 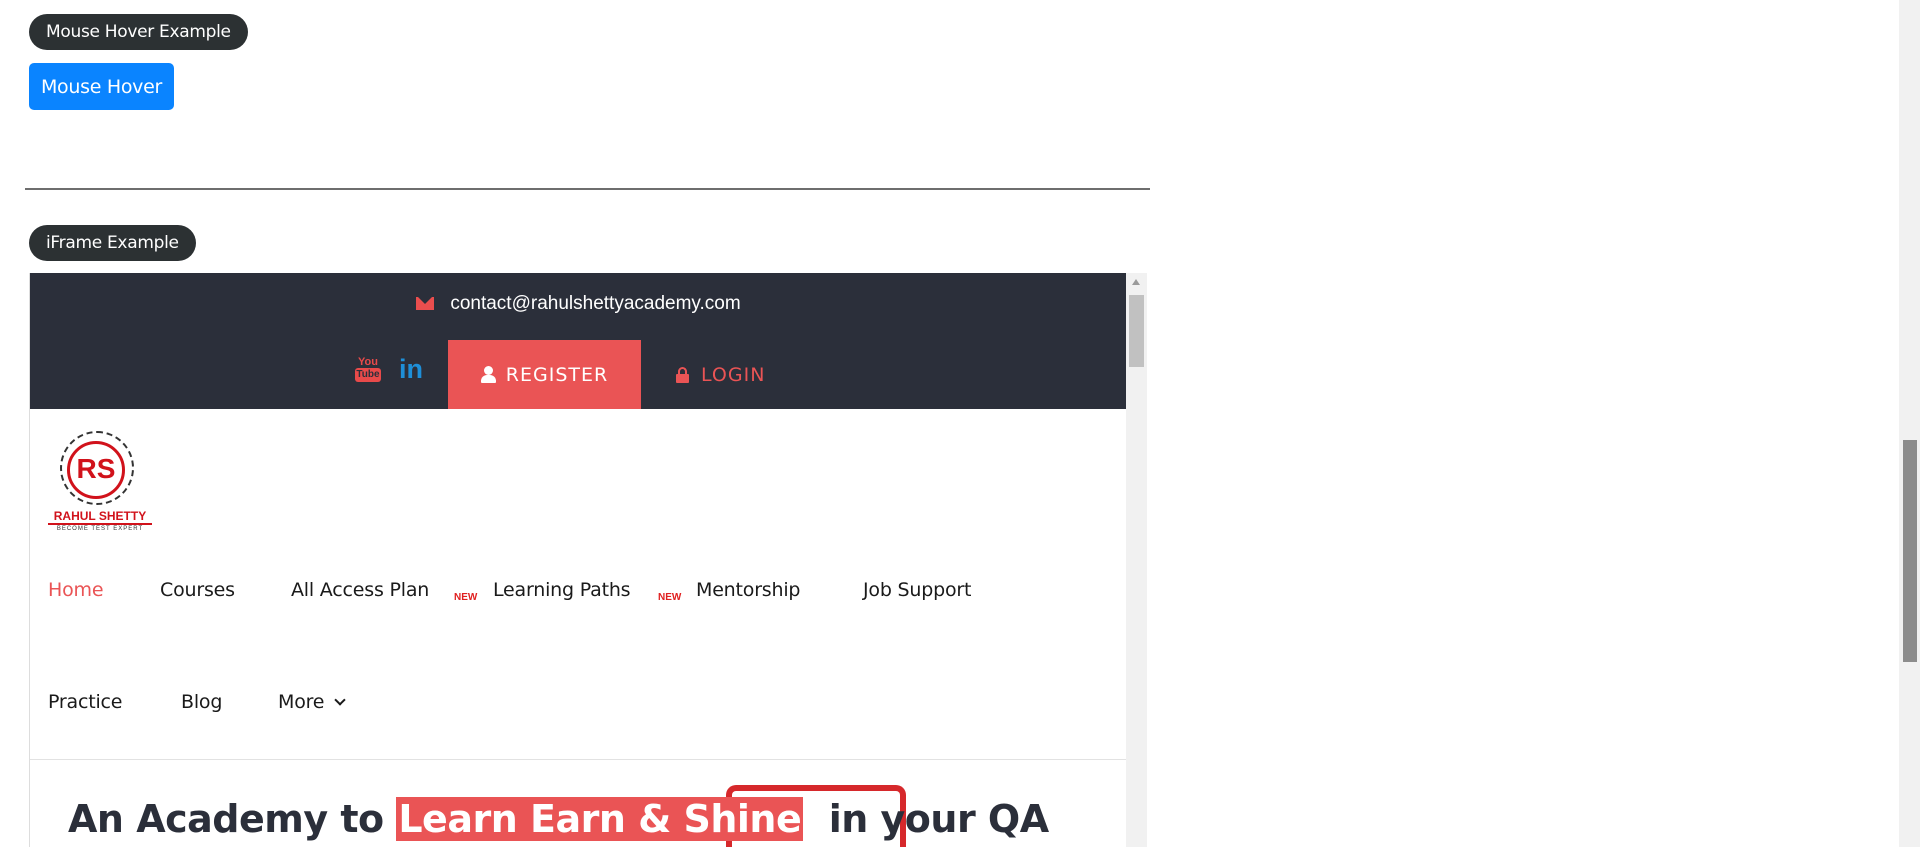 What do you see at coordinates (100, 527) in the screenshot?
I see `logo-tagline: BECOME TEST EXPERT` at bounding box center [100, 527].